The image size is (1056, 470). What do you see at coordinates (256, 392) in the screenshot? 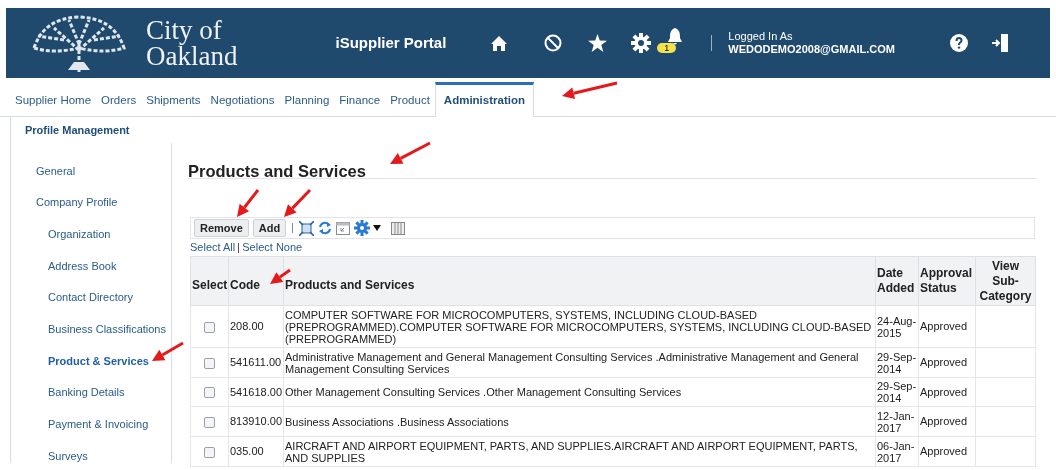
I see `table-cell: 541618.00` at bounding box center [256, 392].